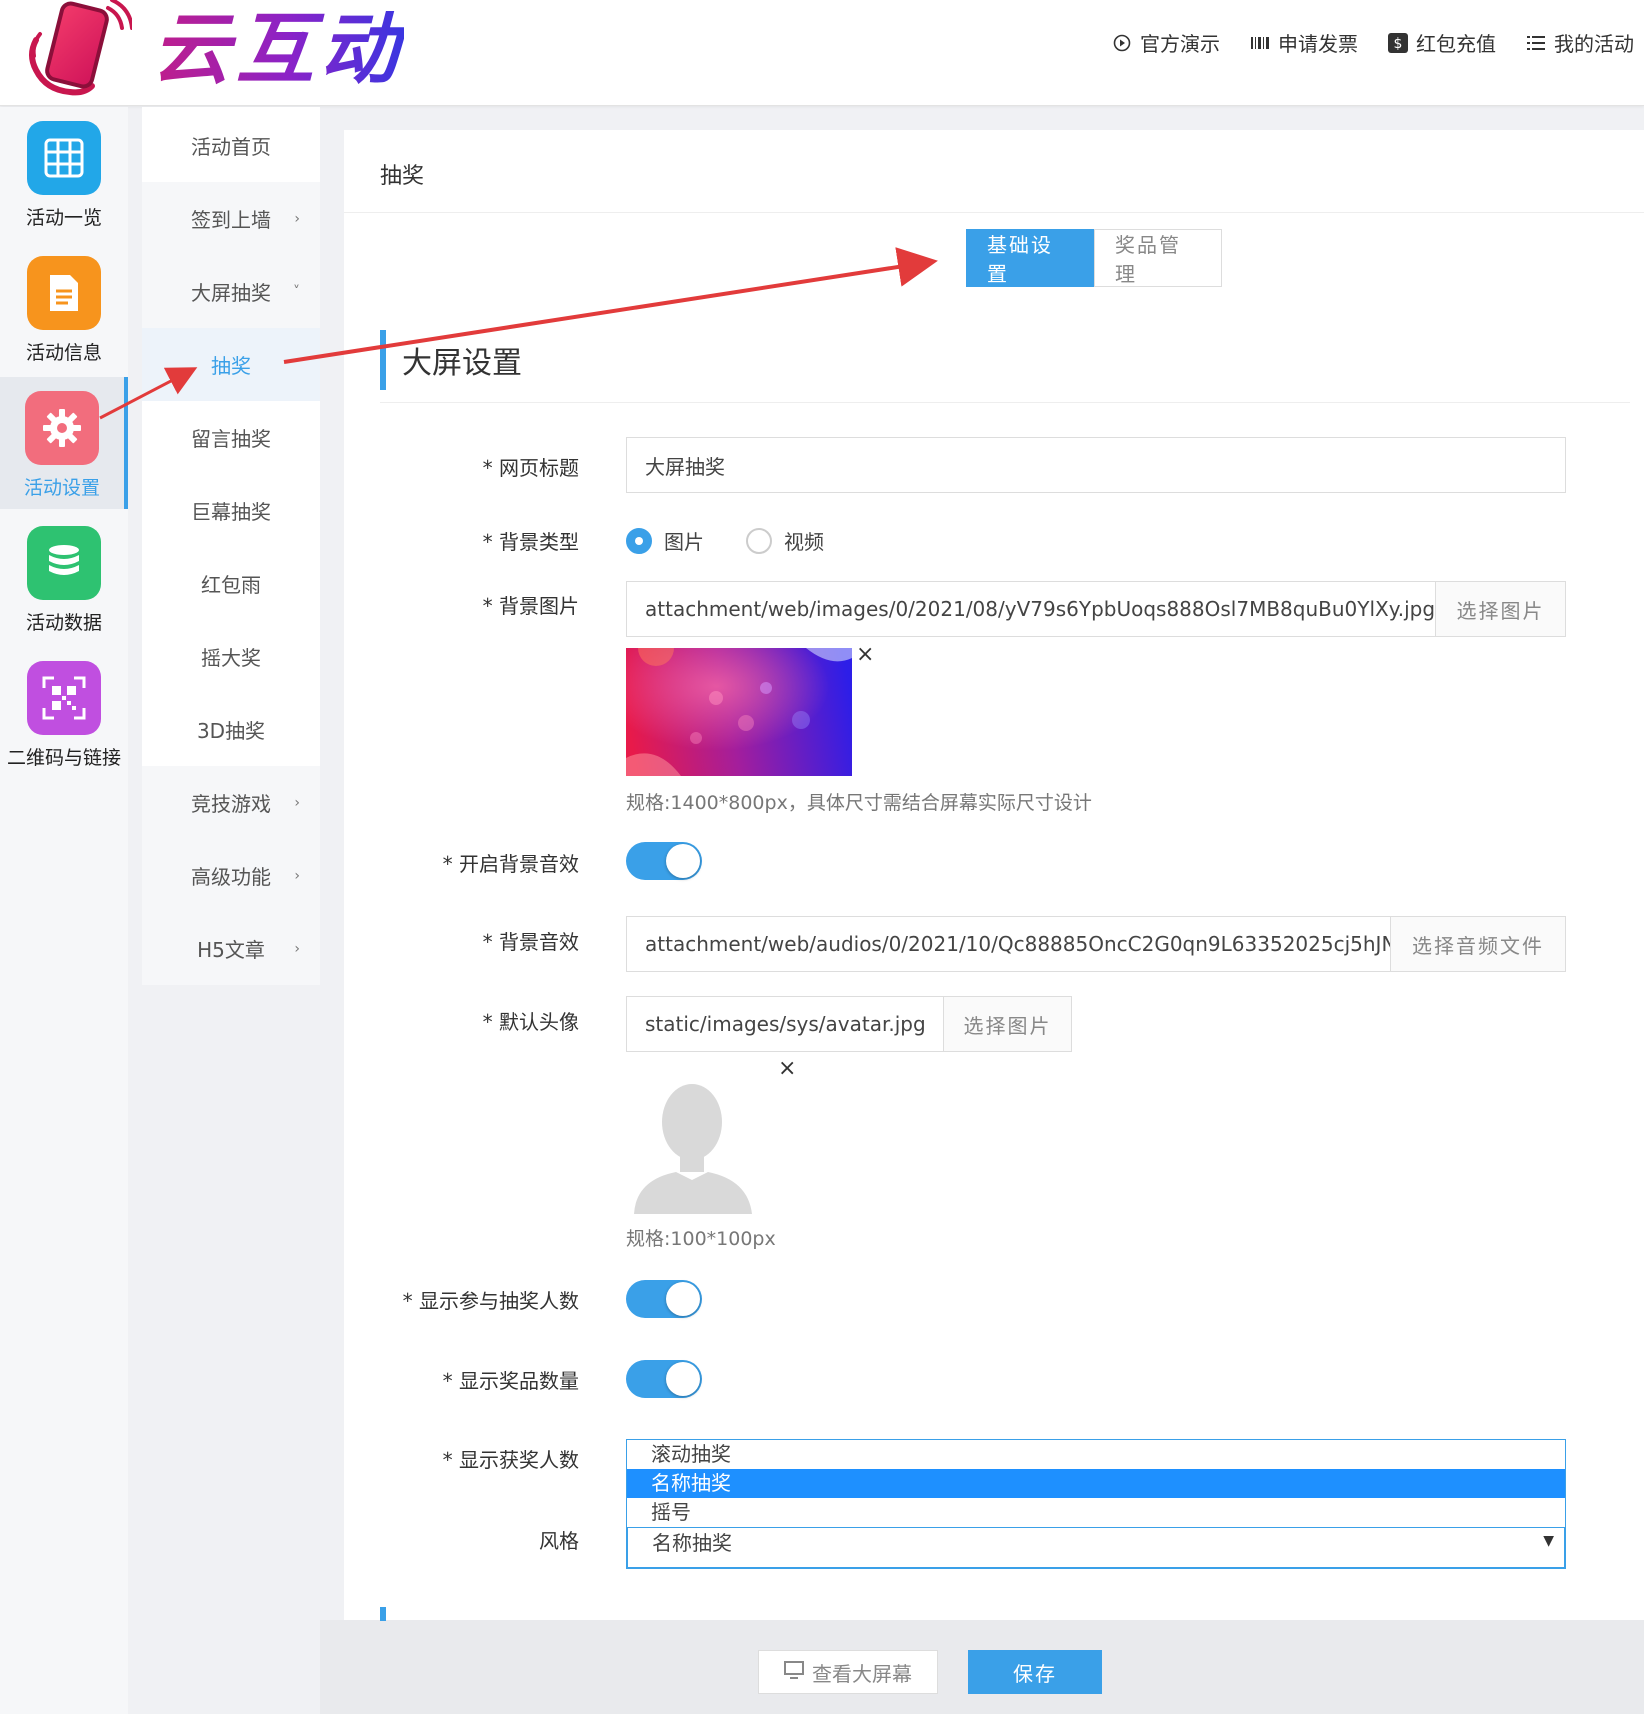 The image size is (1644, 1714). What do you see at coordinates (1008, 1024) in the screenshot?
I see `select-avatar-button: 选择图片` at bounding box center [1008, 1024].